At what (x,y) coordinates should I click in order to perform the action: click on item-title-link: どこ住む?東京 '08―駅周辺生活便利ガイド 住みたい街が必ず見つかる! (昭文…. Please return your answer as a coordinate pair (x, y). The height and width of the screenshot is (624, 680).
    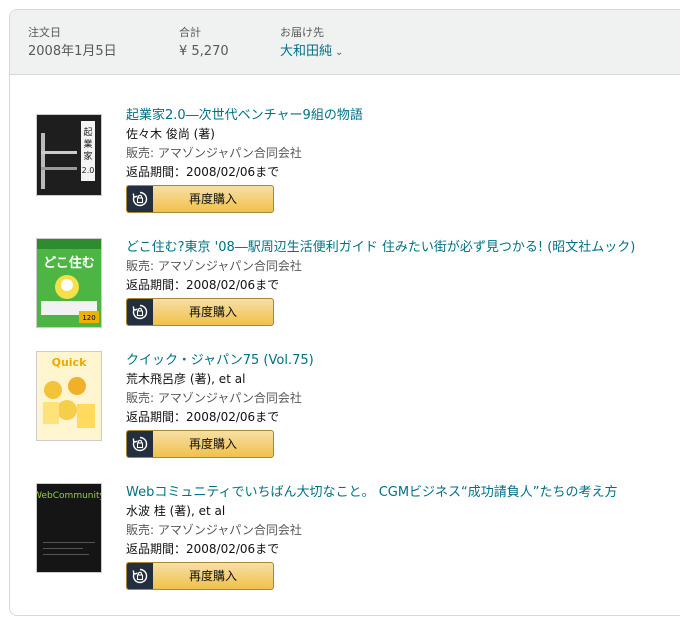
    Looking at the image, I should click on (403, 247).